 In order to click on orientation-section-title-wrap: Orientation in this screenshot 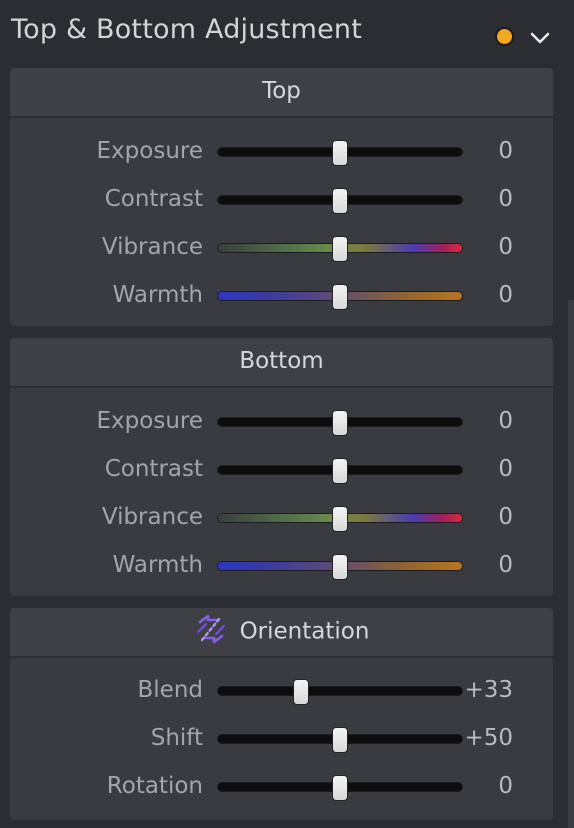, I will do `click(281, 630)`.